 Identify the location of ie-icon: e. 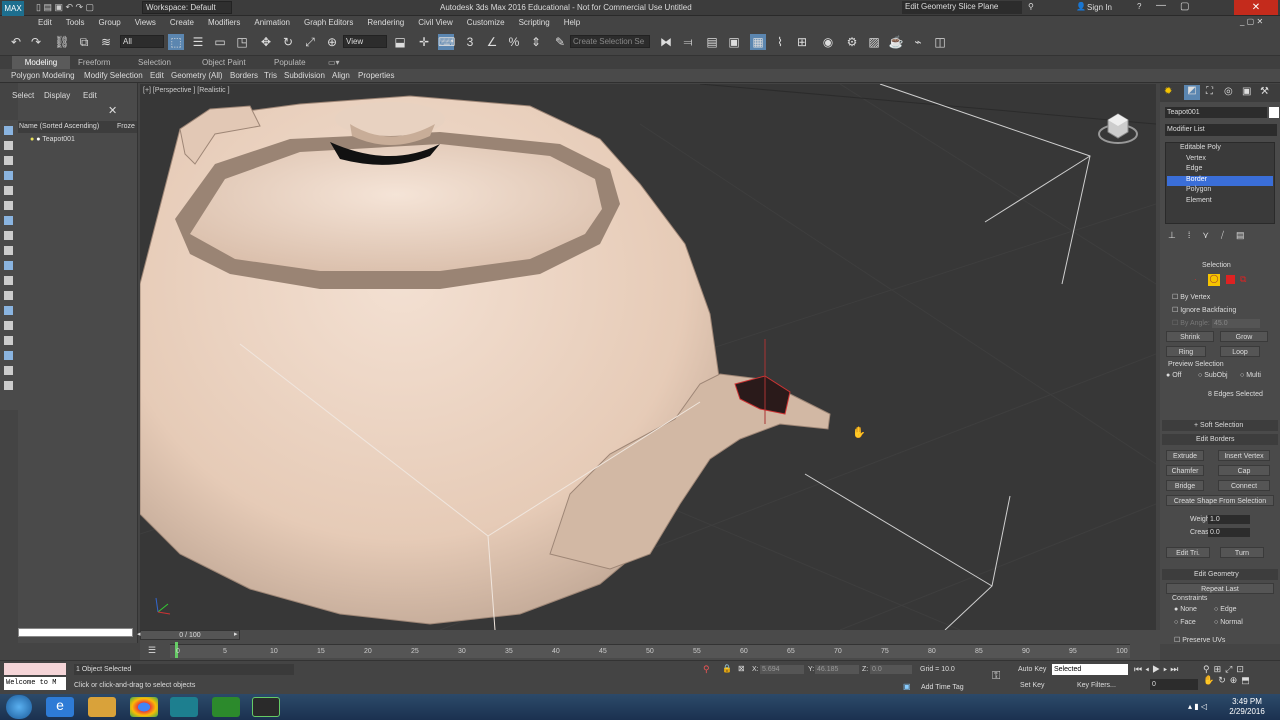
(60, 707).